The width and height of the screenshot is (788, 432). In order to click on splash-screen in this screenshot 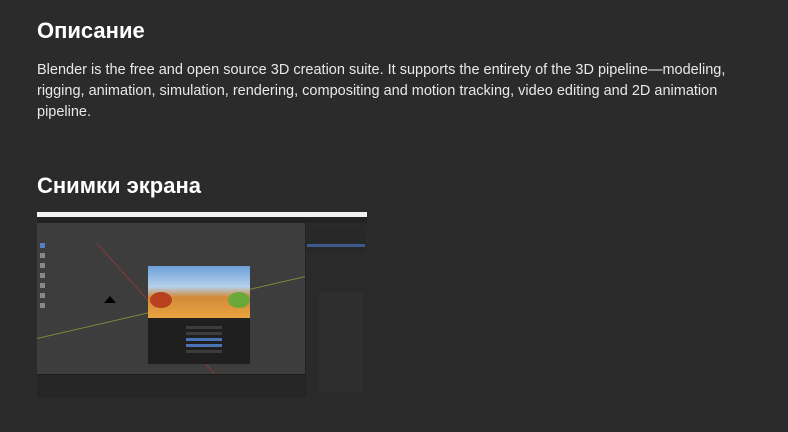, I will do `click(199, 315)`.